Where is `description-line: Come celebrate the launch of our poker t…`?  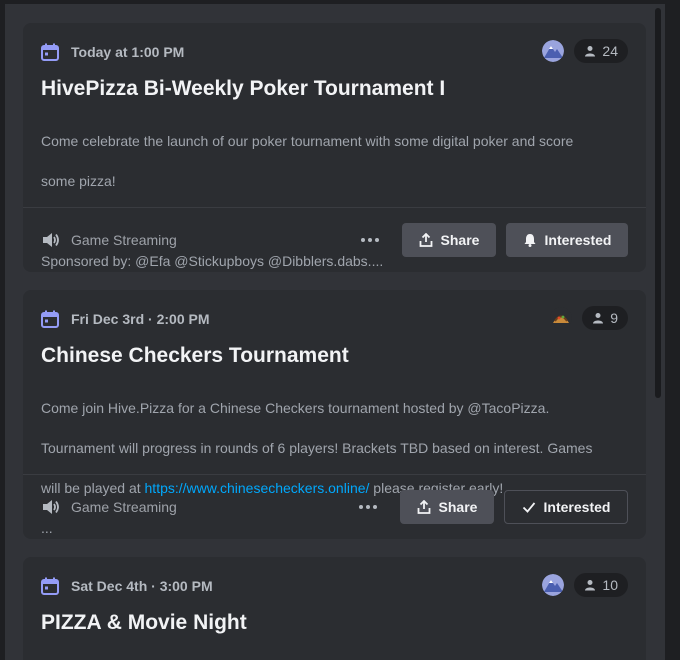
description-line: Come celebrate the launch of our poker t… is located at coordinates (307, 141).